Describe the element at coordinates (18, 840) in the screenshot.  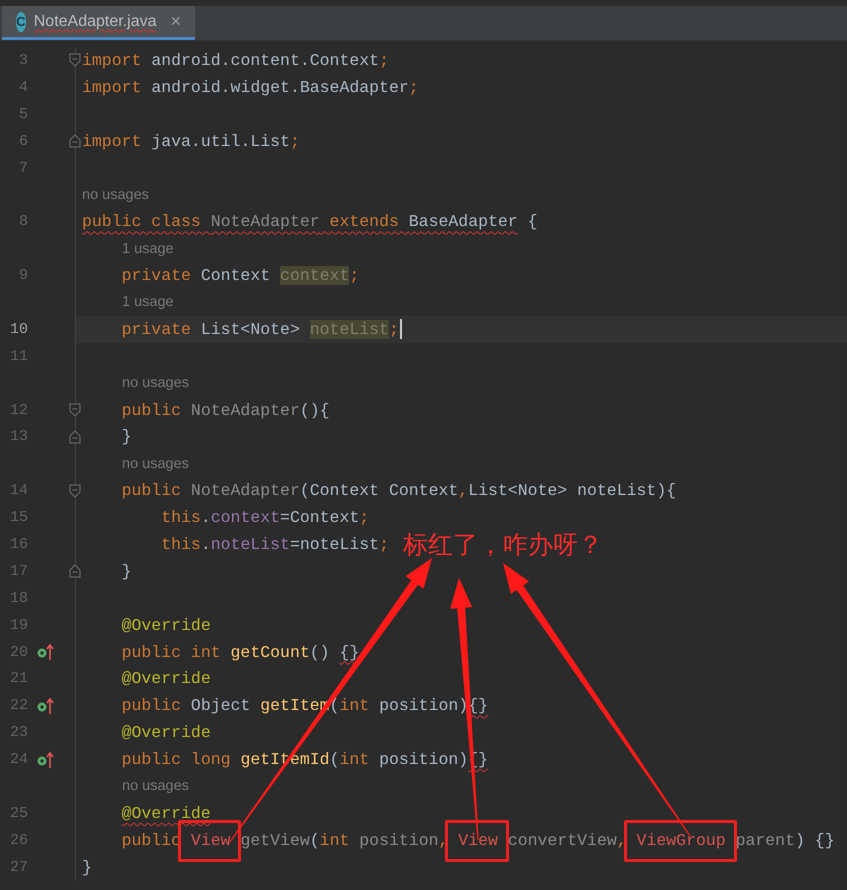
I see `line-number: 26` at that location.